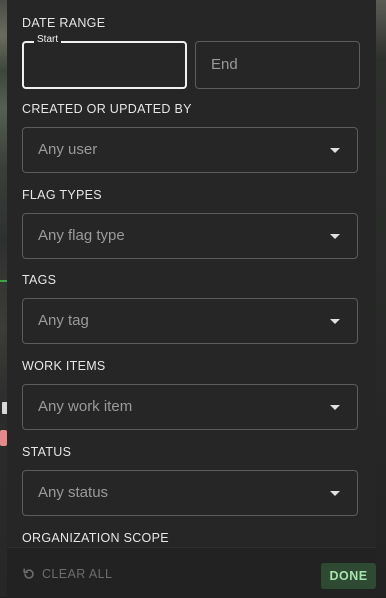 The image size is (386, 598). I want to click on start-date-label: Start, so click(48, 39).